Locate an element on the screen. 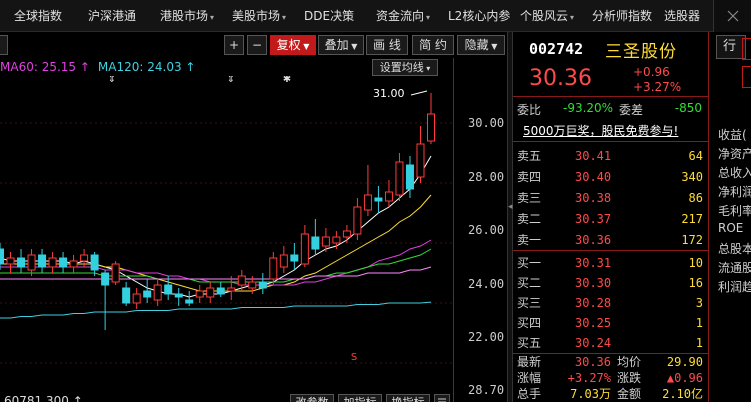 Image resolution: width=751 pixels, height=402 pixels. bid-row: 买四 30.25 1 is located at coordinates (611, 323).